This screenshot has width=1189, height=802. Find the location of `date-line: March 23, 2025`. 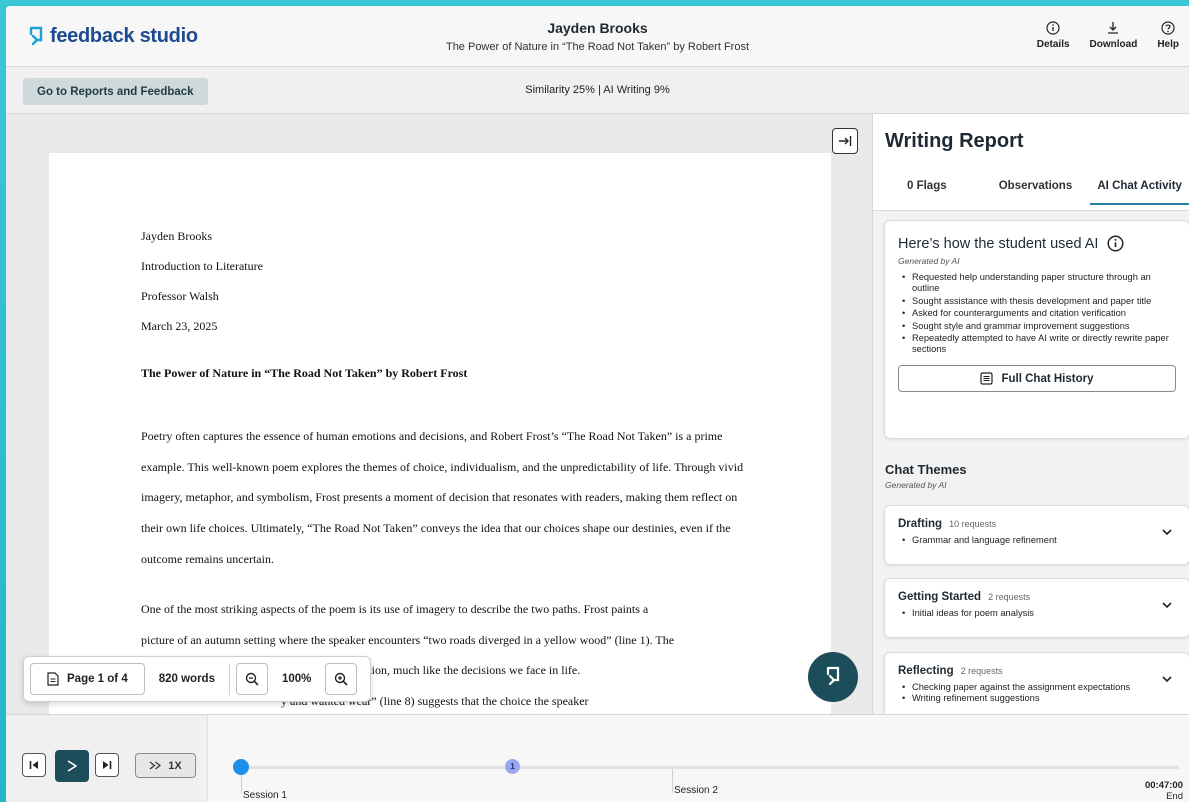

date-line: March 23, 2025 is located at coordinates (179, 326).